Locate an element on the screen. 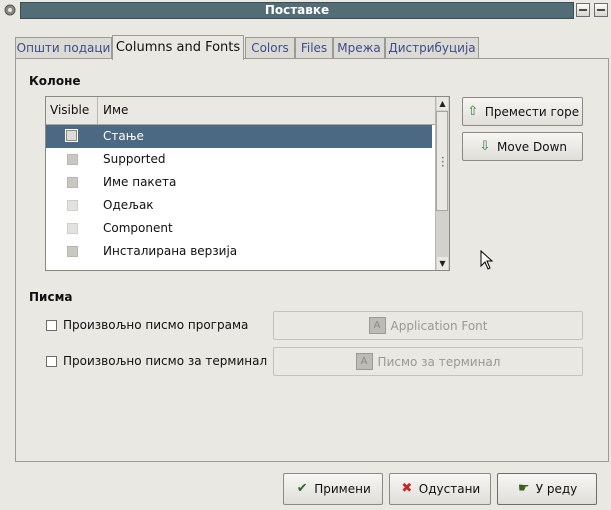  row-label: Supported is located at coordinates (134, 159).